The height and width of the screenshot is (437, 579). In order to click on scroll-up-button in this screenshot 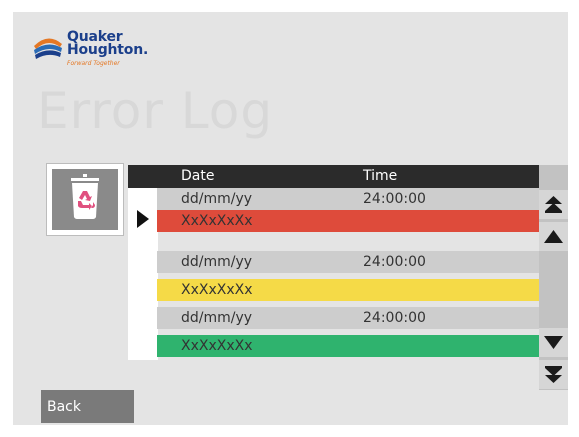, I will do `click(553, 236)`.